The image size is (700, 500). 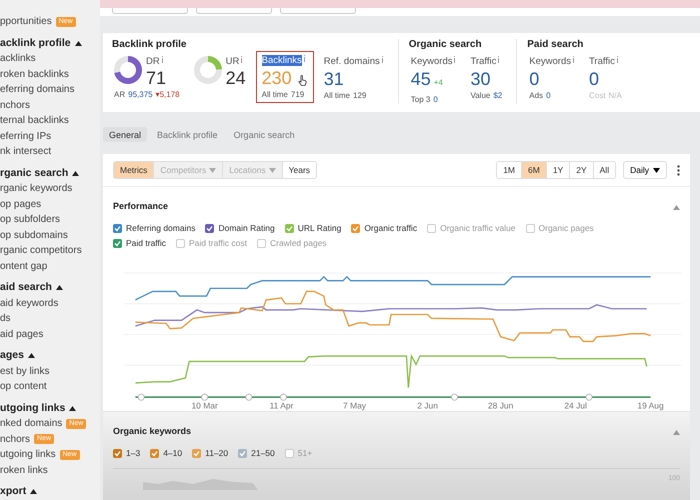 I want to click on metric-change: +4, so click(x=438, y=83).